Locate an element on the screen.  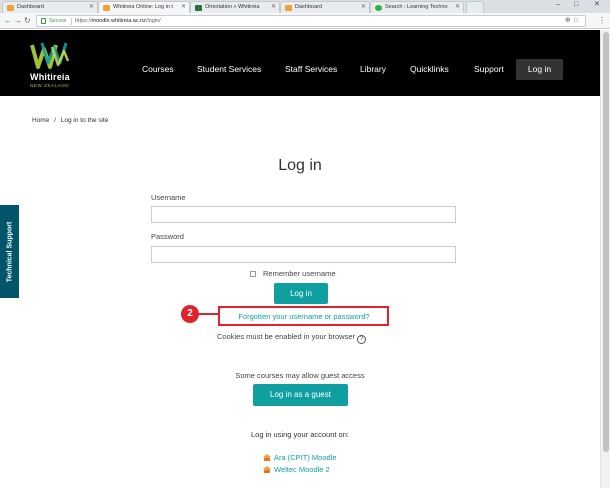
technical-support-label: Technical Support is located at coordinates (9, 251).